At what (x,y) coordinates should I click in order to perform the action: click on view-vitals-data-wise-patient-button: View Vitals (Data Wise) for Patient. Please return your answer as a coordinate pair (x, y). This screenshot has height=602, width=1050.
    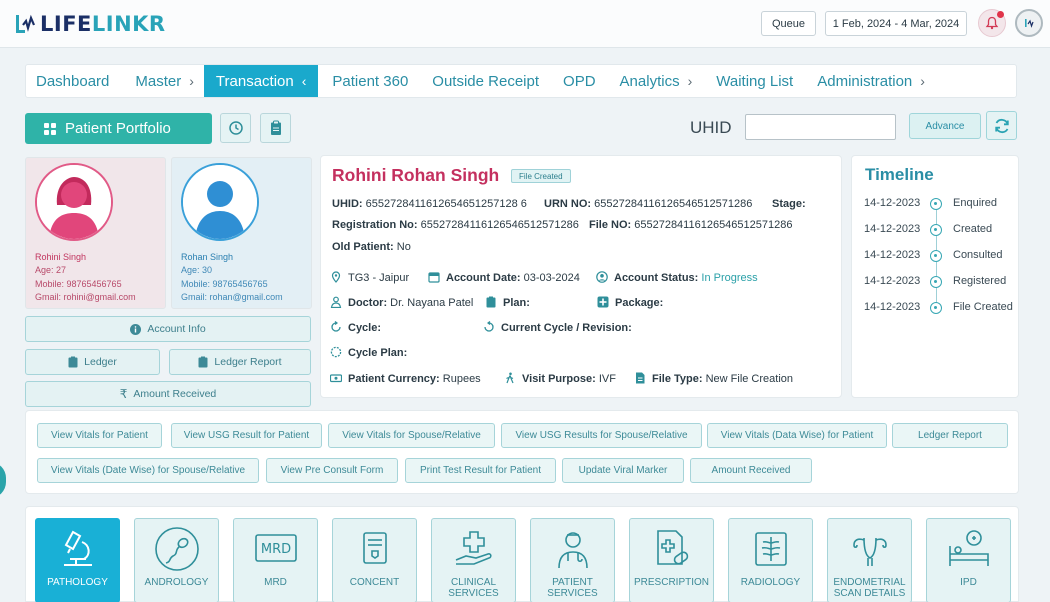
    Looking at the image, I should click on (797, 435).